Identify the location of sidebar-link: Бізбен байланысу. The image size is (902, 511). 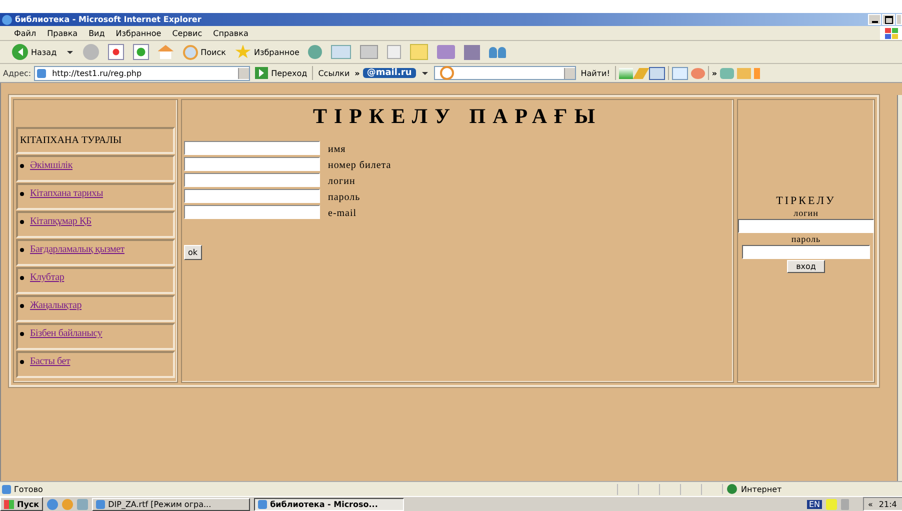
(66, 333).